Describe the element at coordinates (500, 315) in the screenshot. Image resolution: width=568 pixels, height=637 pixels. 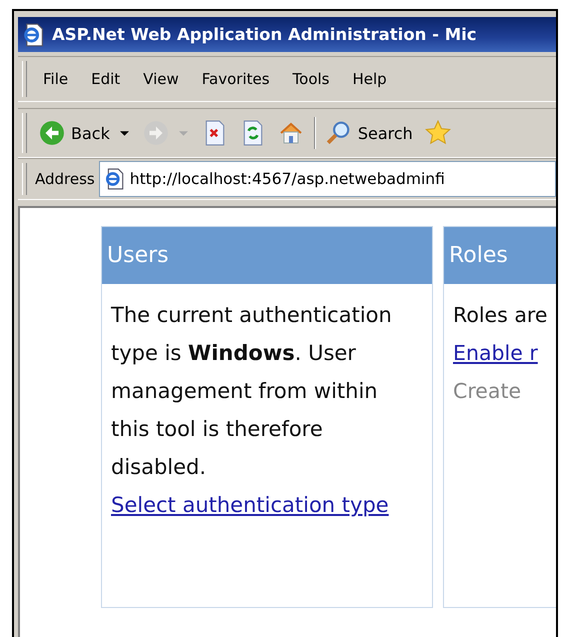
I see `panel-text: Roles are` at that location.